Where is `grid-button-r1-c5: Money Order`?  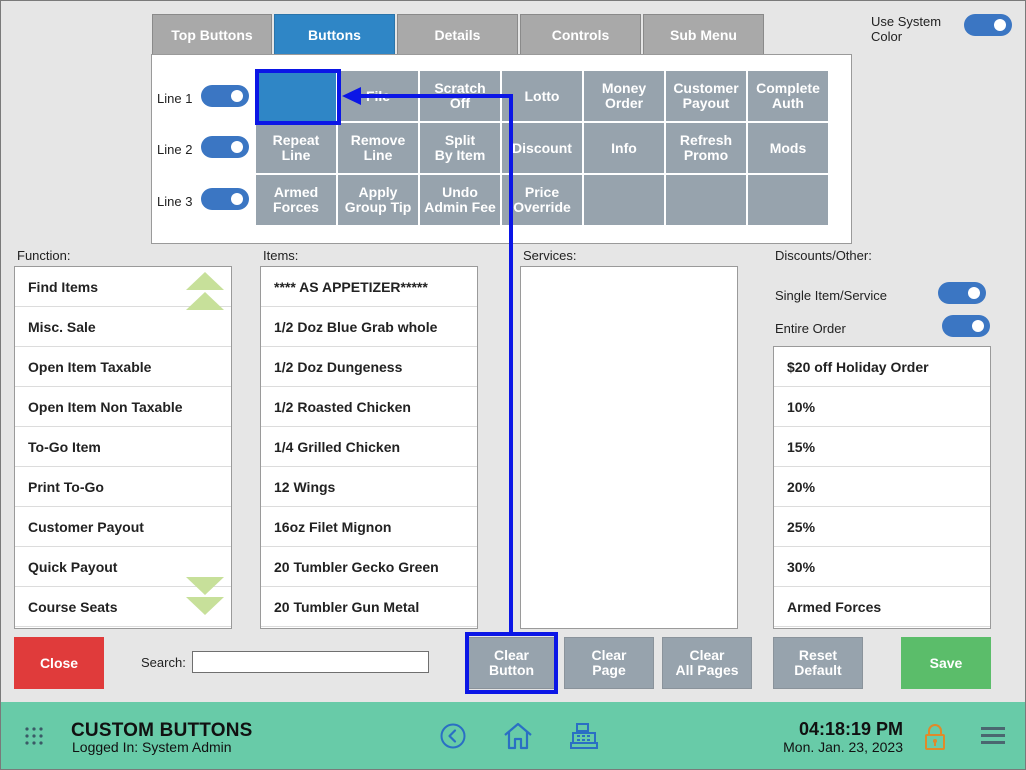
grid-button-r1-c5: Money Order is located at coordinates (624, 96).